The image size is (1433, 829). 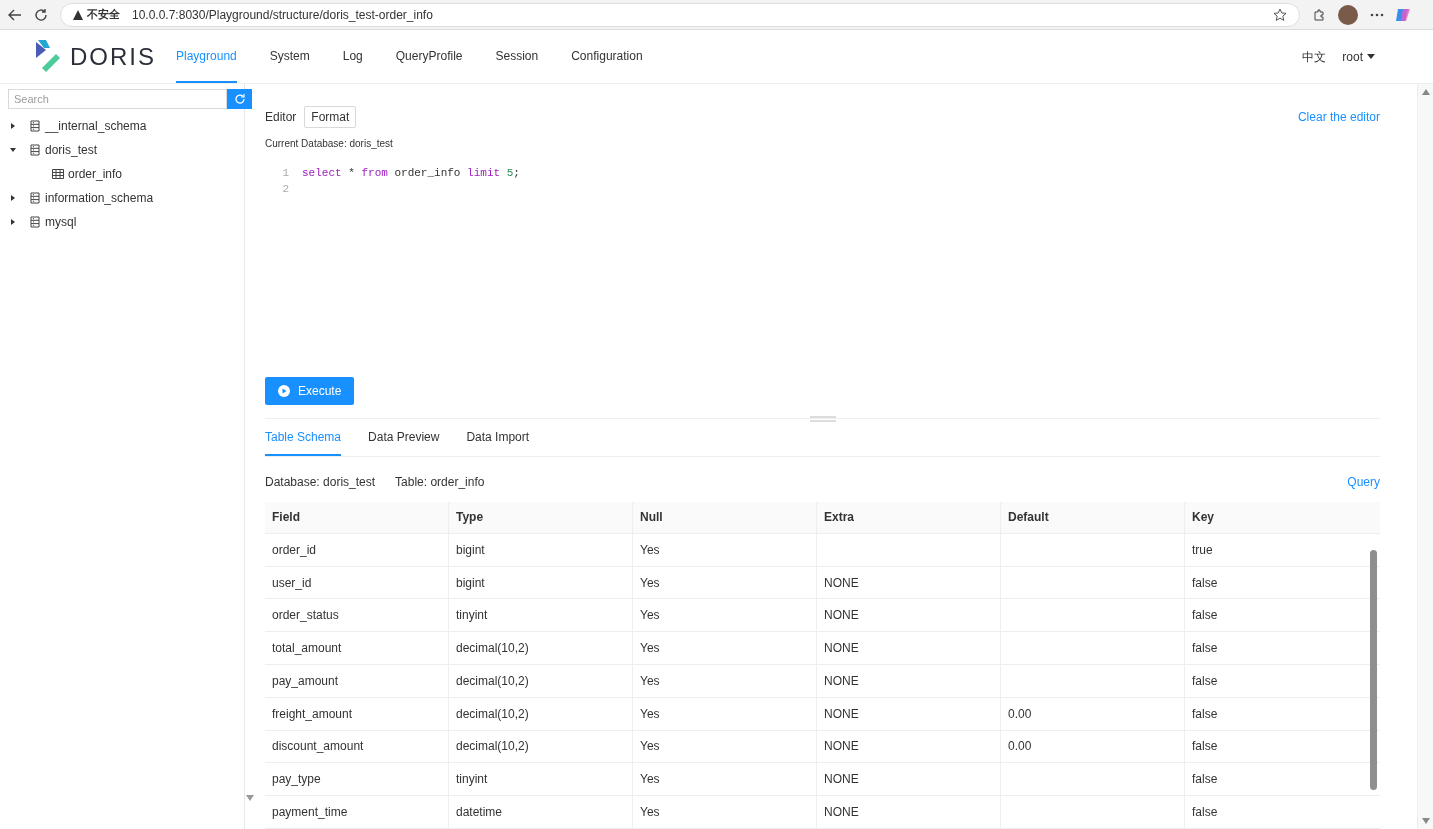 I want to click on table-cell-text: pay_type, so click(x=296, y=780).